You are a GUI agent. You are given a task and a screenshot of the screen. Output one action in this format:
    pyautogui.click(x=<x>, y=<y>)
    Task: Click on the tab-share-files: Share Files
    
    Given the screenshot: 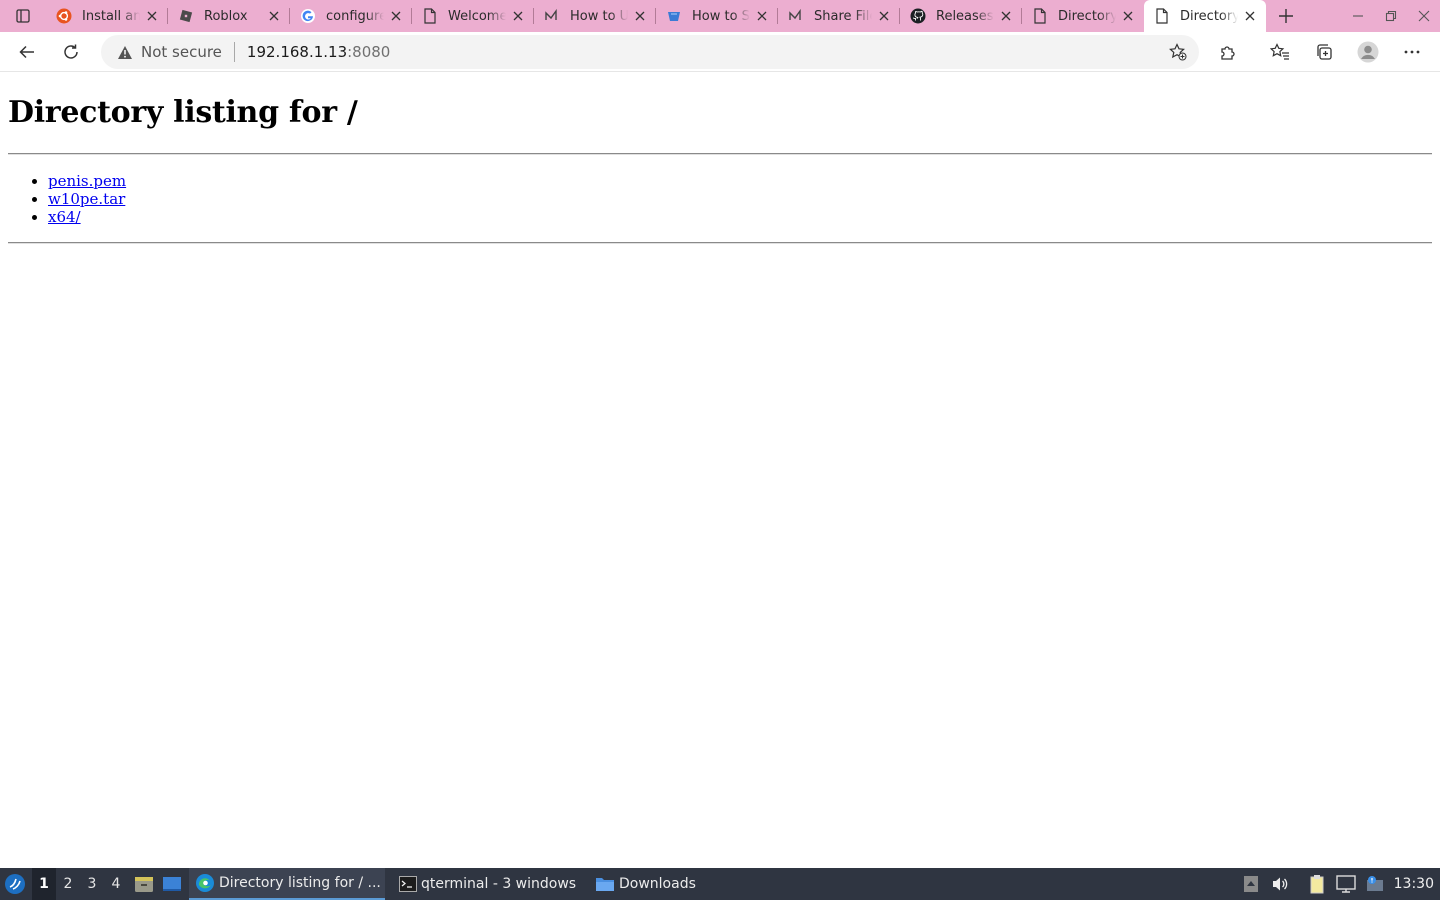 What is the action you would take?
    pyautogui.click(x=839, y=16)
    